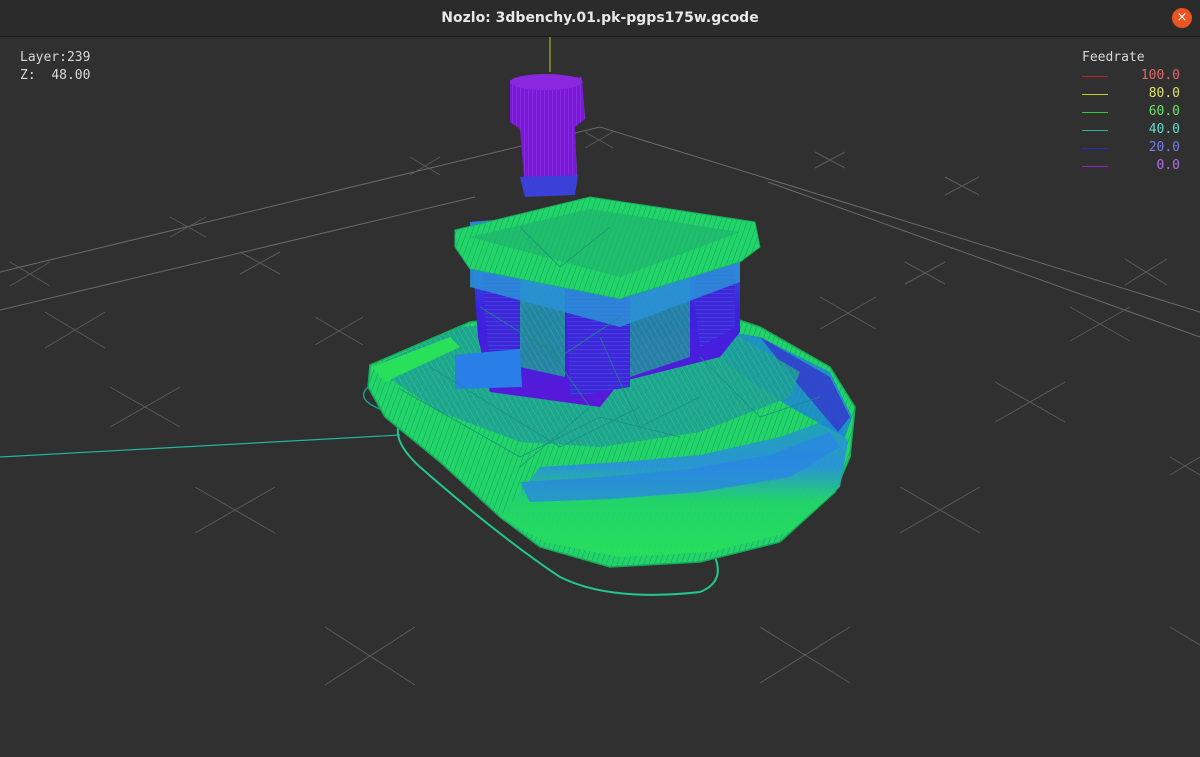 The image size is (1200, 757). I want to click on window-title: Nozlo: 3dbenchy.01.pk-pgps175w.gcode, so click(600, 18).